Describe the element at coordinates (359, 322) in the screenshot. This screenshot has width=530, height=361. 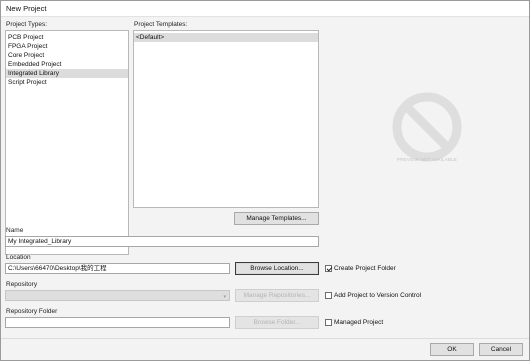
I see `managed-project-label: Managed Project` at that location.